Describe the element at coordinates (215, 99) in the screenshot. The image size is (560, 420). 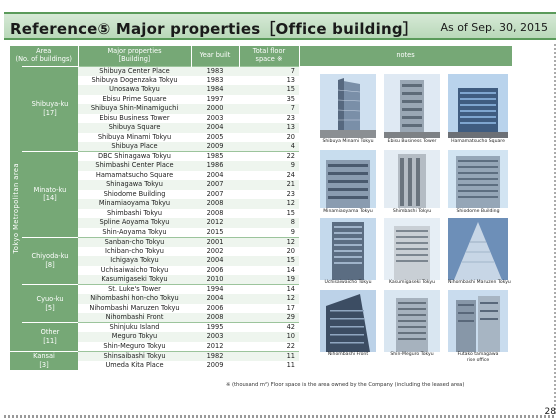
I see `year-built: 1997` at that location.